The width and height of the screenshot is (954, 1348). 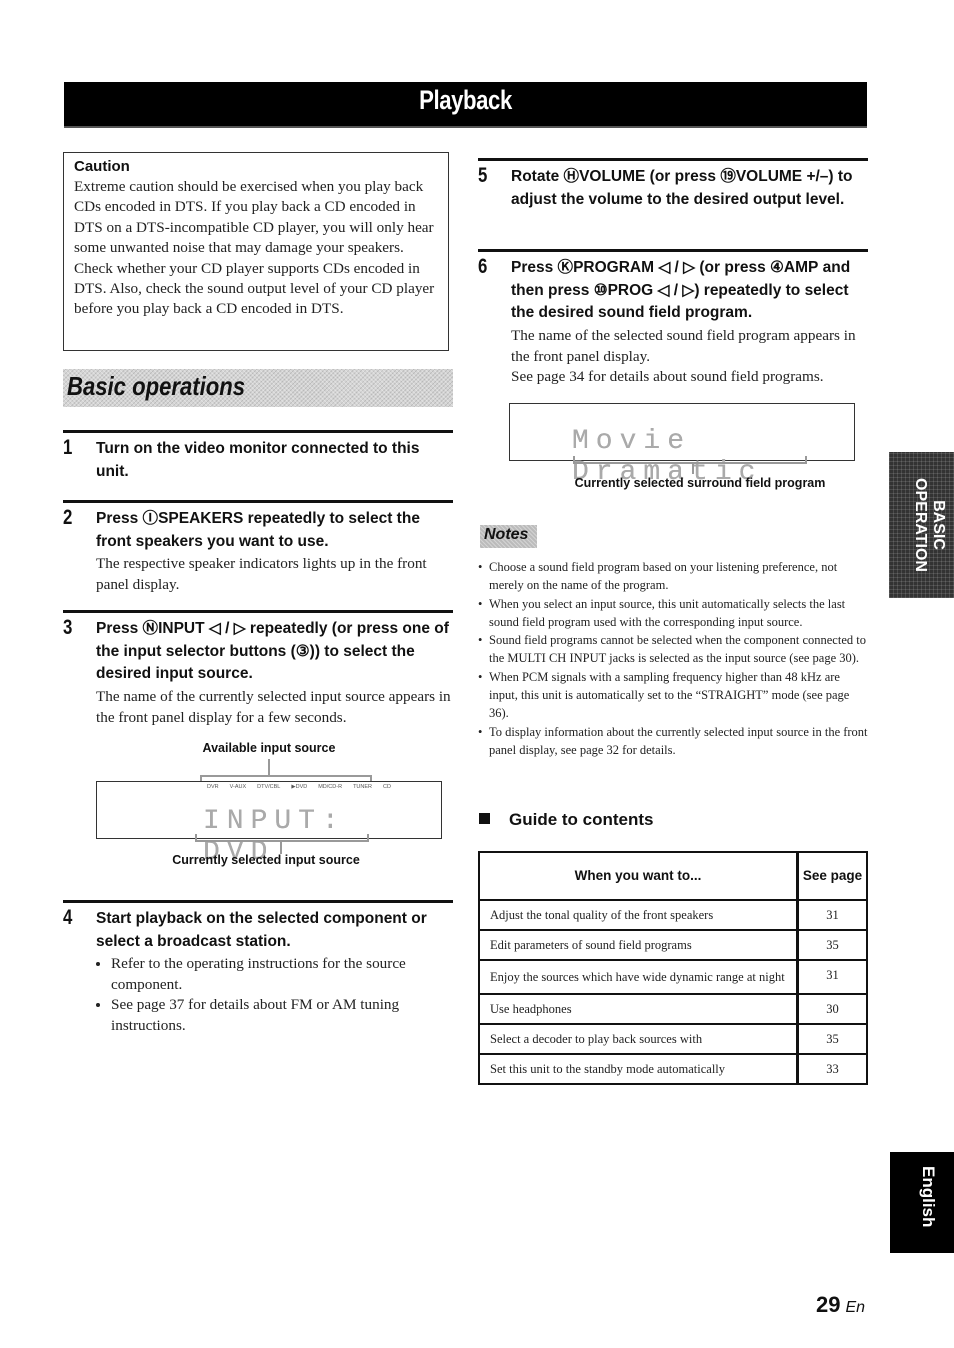 I want to click on section-side-tab-label: BASIC OPERATION, so click(x=921, y=525).